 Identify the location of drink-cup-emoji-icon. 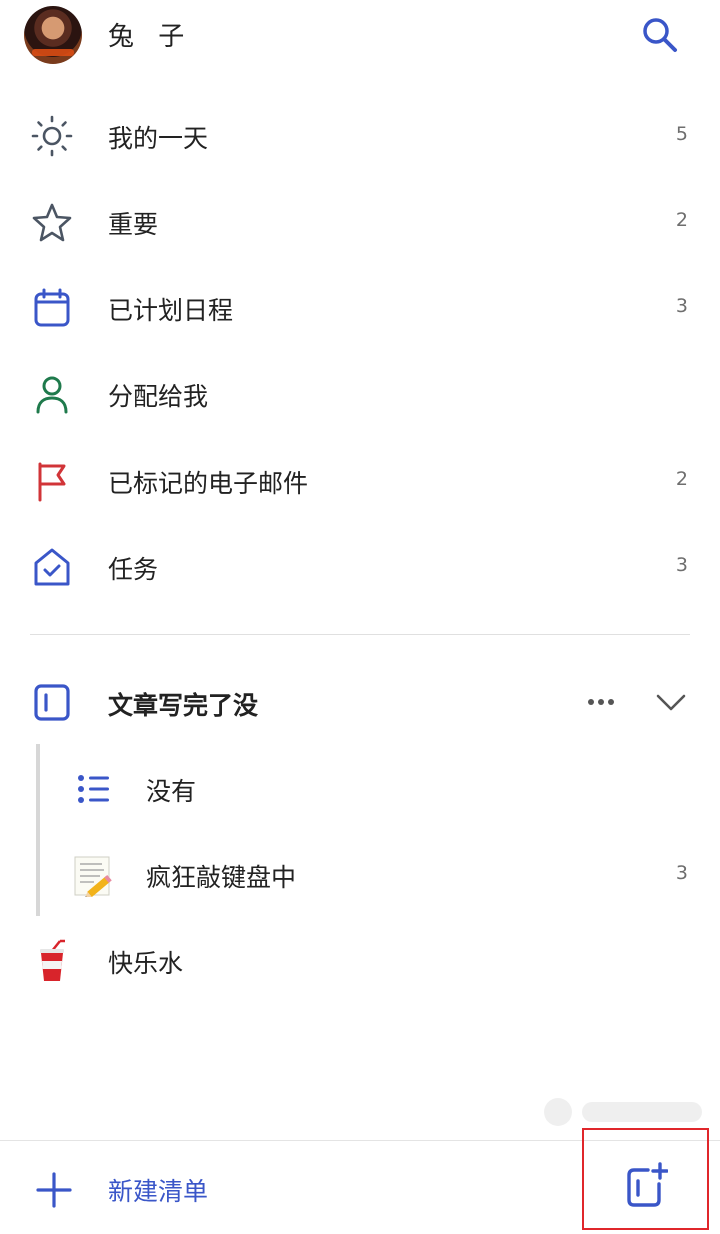
(52, 960).